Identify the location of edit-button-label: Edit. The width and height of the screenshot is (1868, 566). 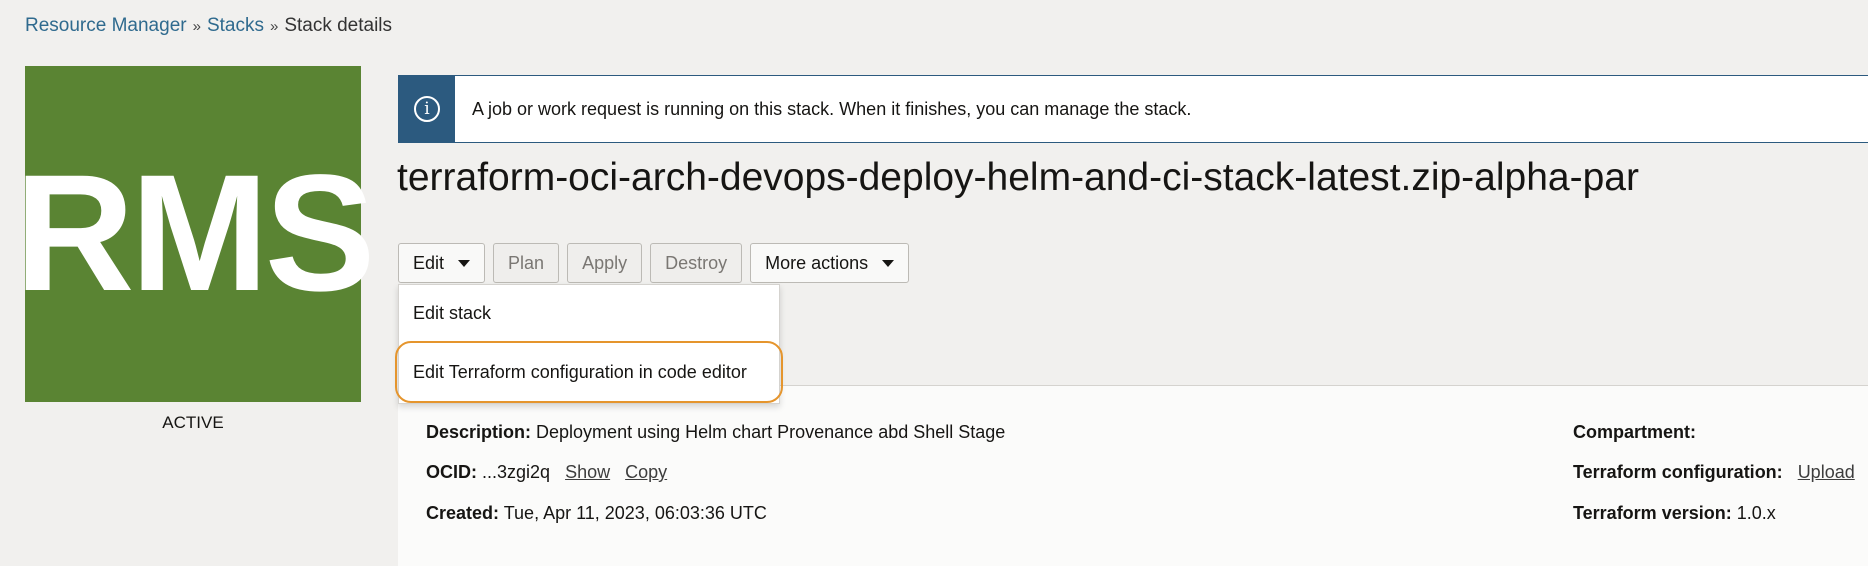
(429, 262).